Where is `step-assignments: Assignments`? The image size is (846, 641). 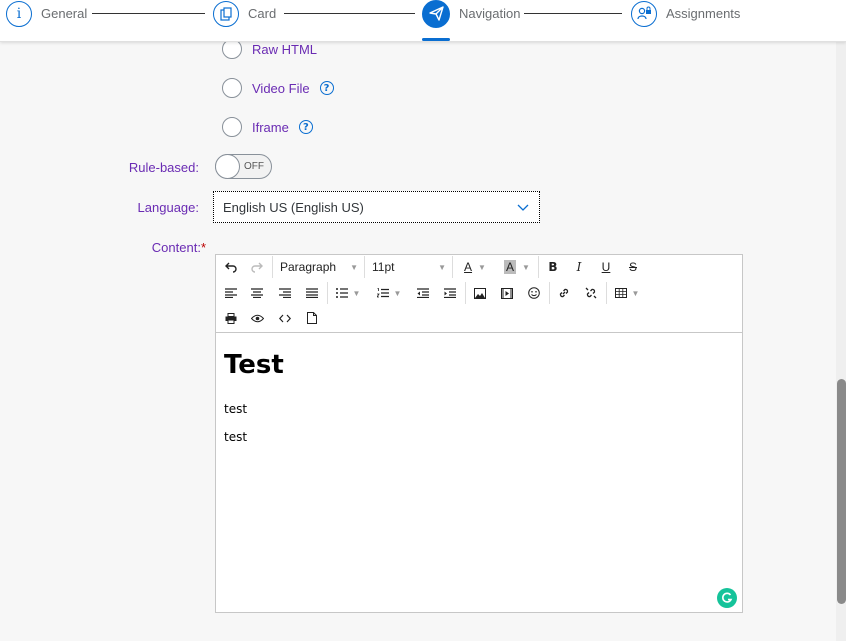
step-assignments: Assignments is located at coordinates (685, 13).